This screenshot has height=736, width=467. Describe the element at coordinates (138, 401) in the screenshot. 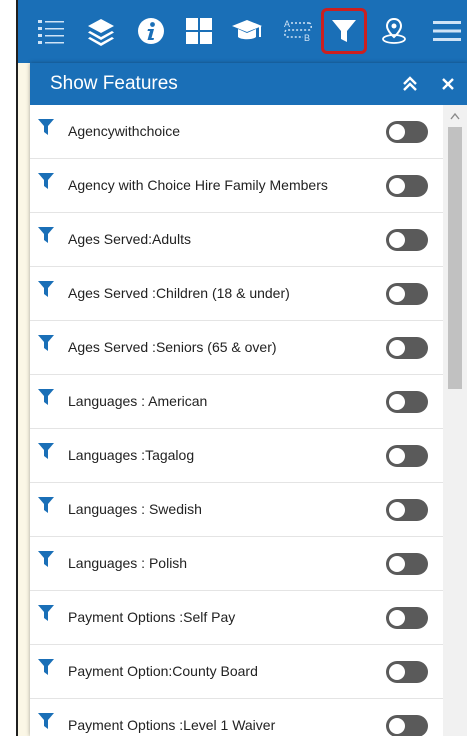

I see `feature-label: Languages : American` at that location.